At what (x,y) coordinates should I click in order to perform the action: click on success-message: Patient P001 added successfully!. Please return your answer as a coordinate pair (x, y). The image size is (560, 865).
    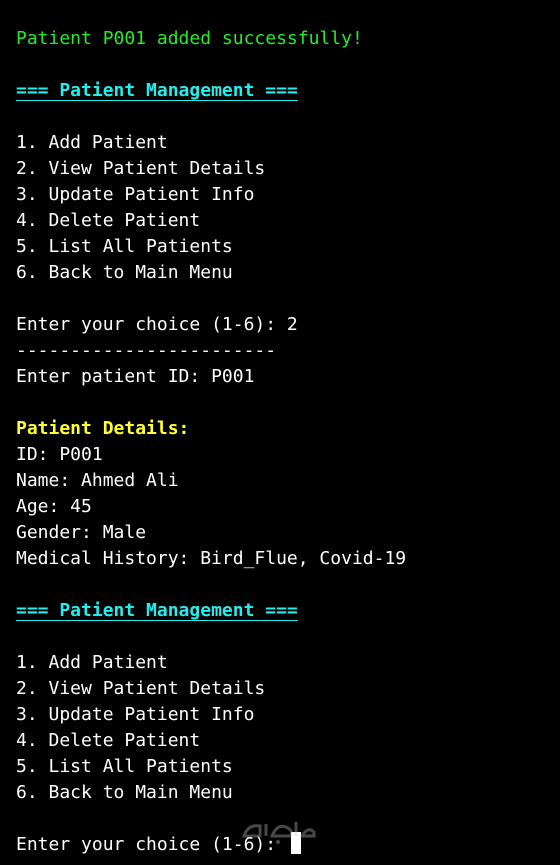
    Looking at the image, I should click on (189, 38).